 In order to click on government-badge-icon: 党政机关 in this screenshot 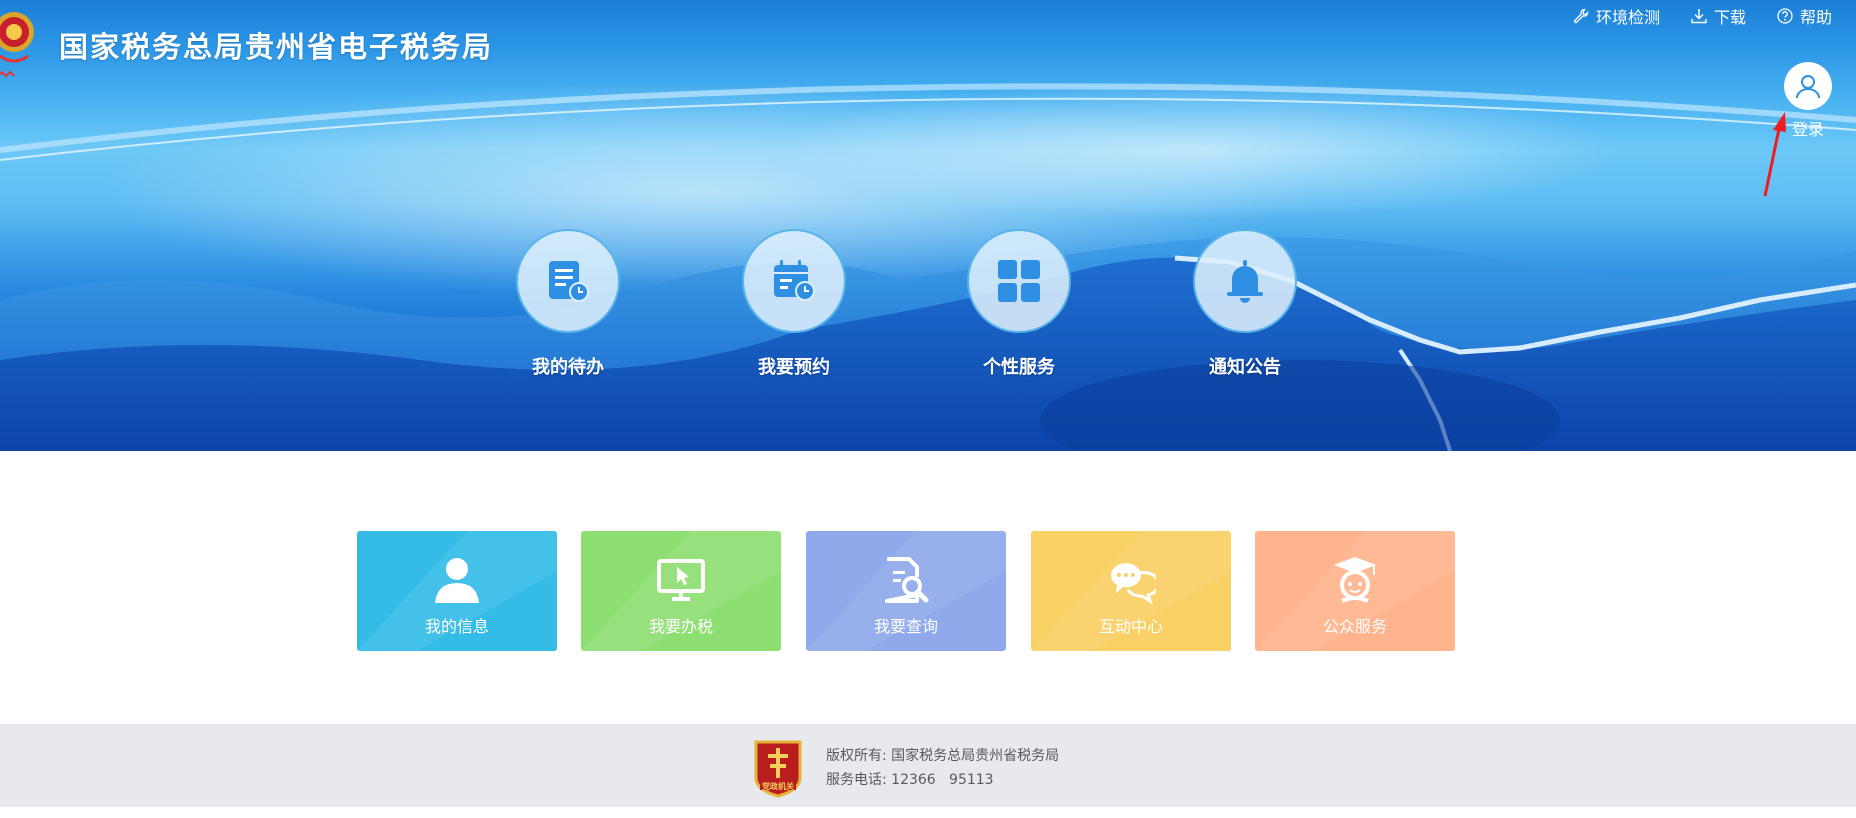, I will do `click(778, 769)`.